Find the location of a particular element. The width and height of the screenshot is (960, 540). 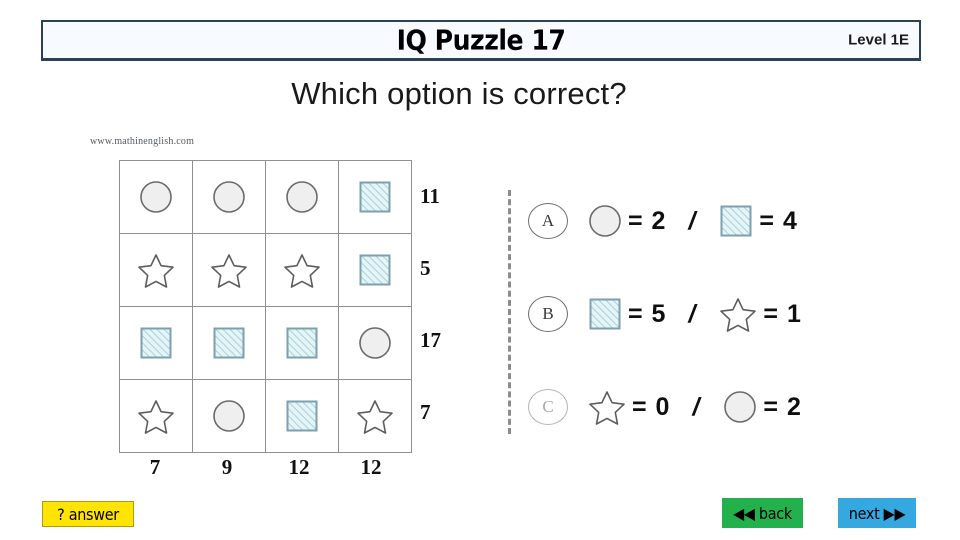

back-button: ◀◀ back is located at coordinates (762, 513).